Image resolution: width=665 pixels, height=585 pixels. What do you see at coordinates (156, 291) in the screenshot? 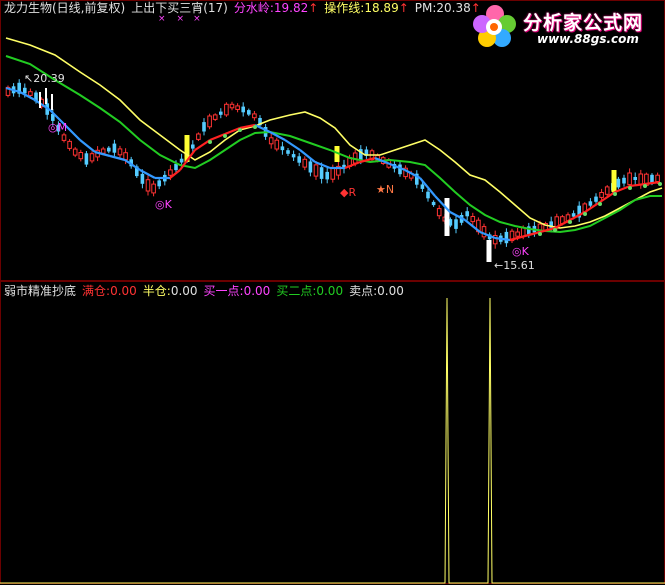
I see `bancang-label: 半仓:` at bounding box center [156, 291].